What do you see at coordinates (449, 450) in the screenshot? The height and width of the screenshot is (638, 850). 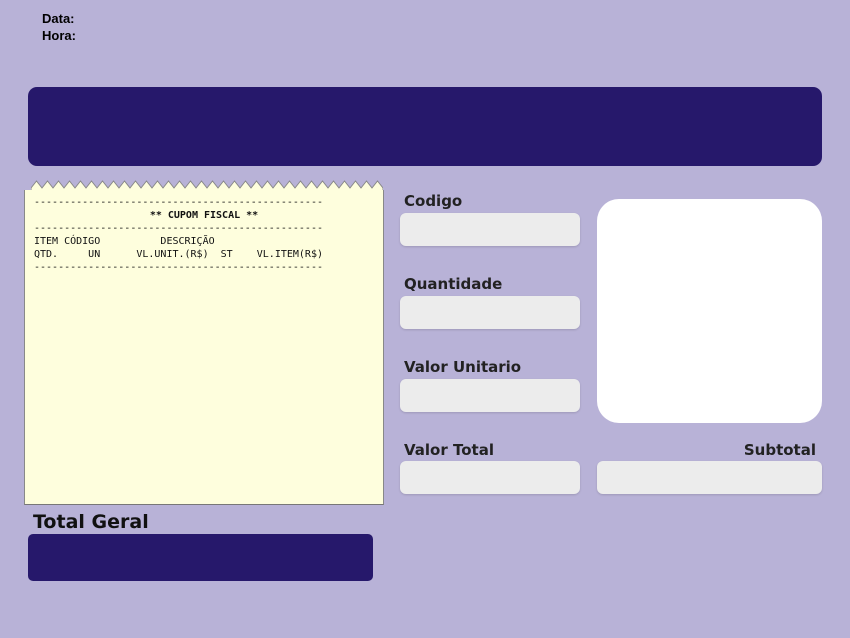 I see `valor-total-label: Valor Total` at bounding box center [449, 450].